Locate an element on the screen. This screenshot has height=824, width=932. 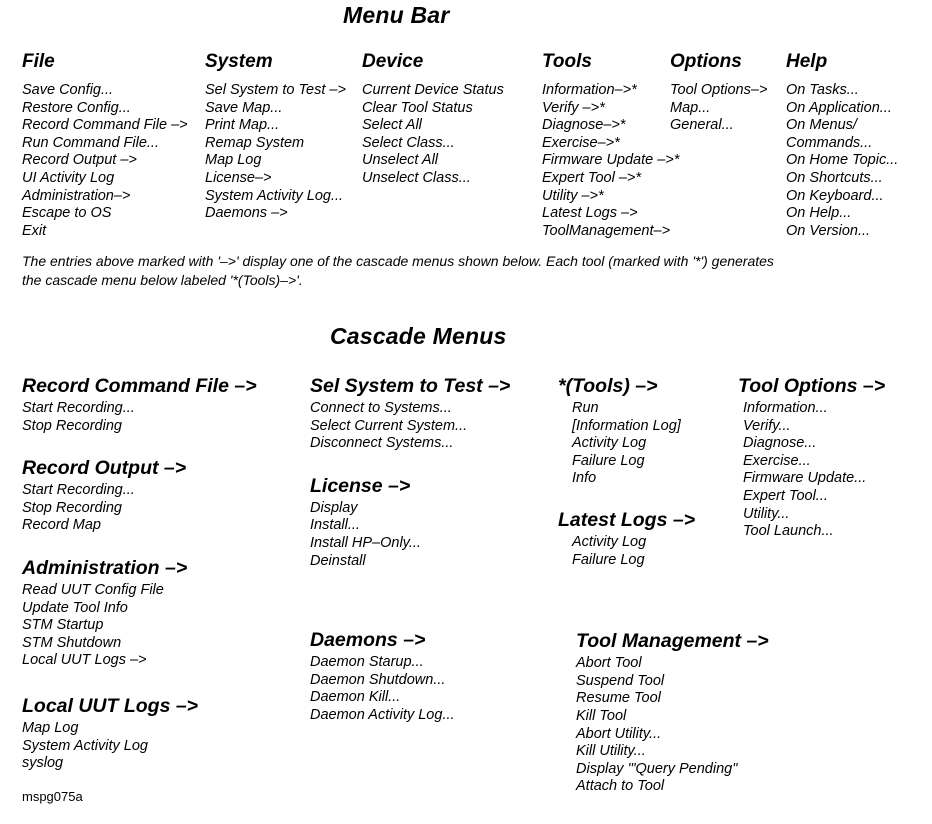
cascade-group-header: Daemons –> is located at coordinates (368, 640).